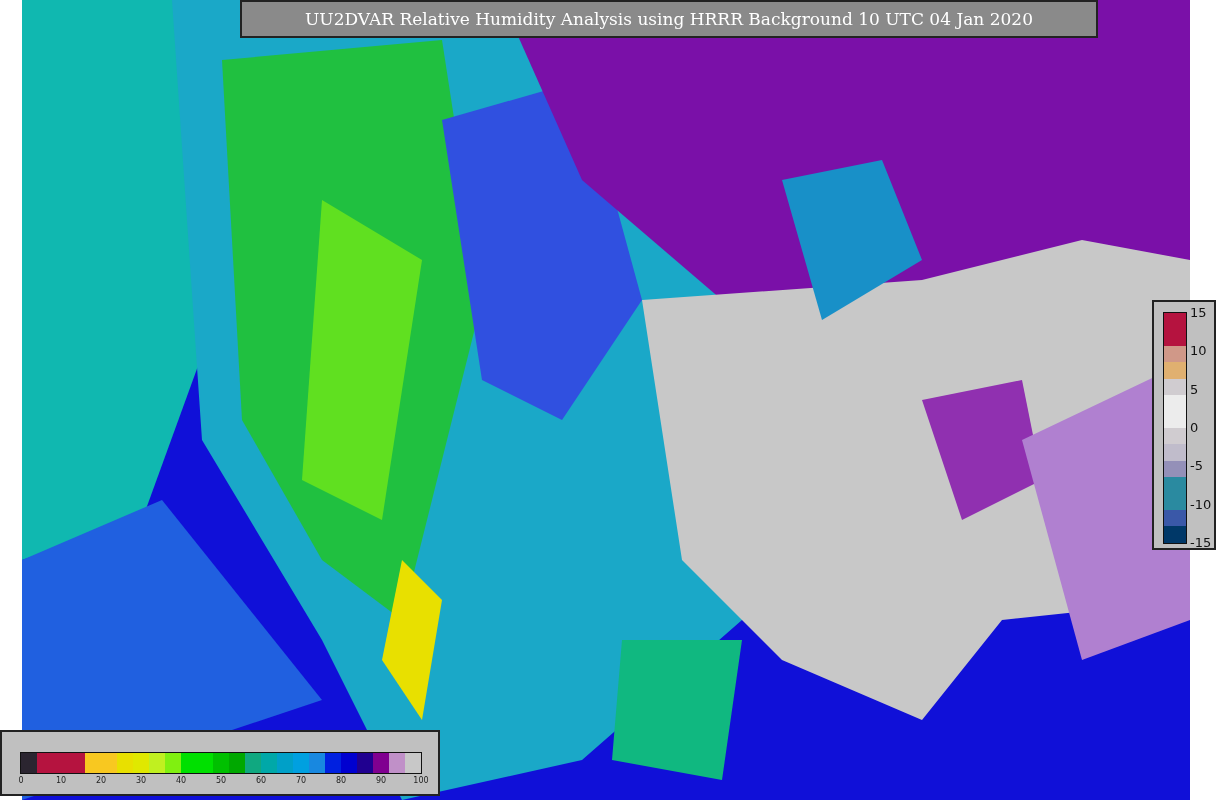  What do you see at coordinates (341, 780) in the screenshot?
I see `tick-label: 80` at bounding box center [341, 780].